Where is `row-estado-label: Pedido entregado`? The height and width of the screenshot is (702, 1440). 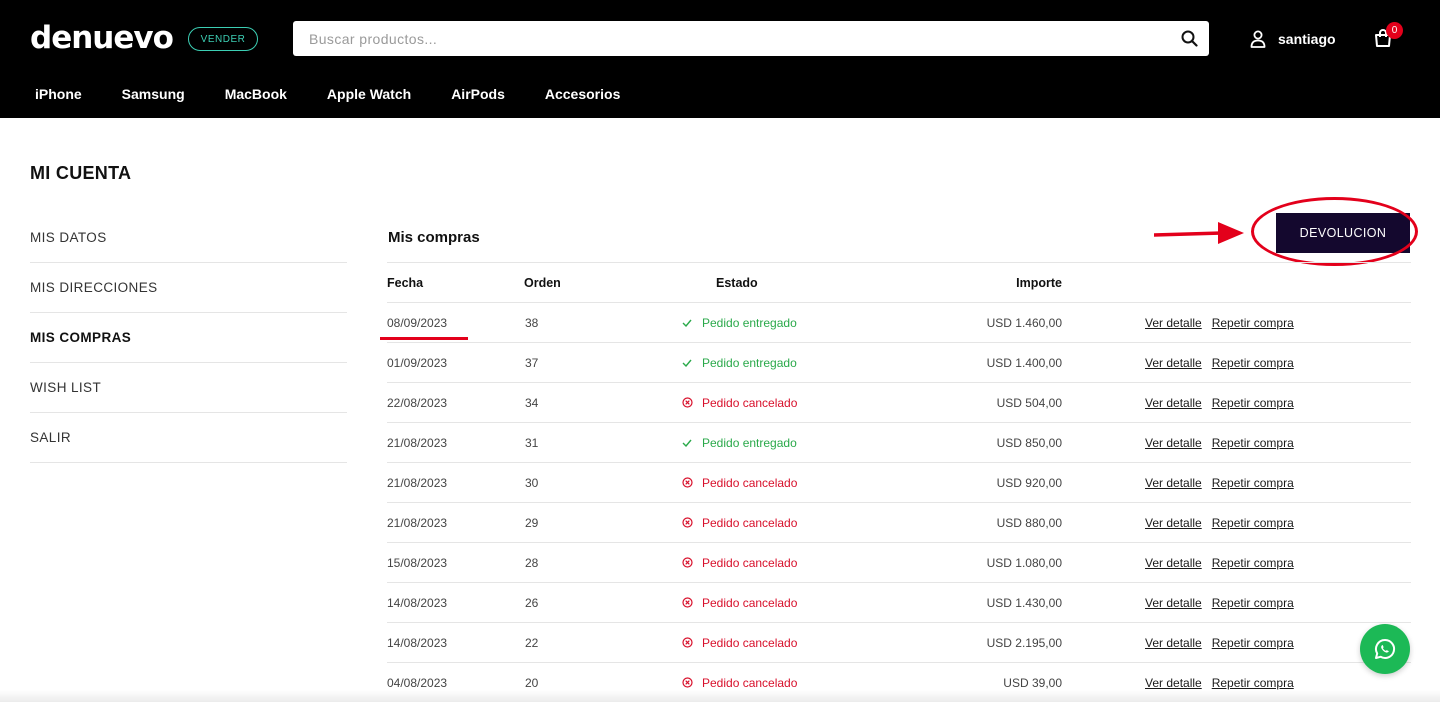 row-estado-label: Pedido entregado is located at coordinates (749, 442).